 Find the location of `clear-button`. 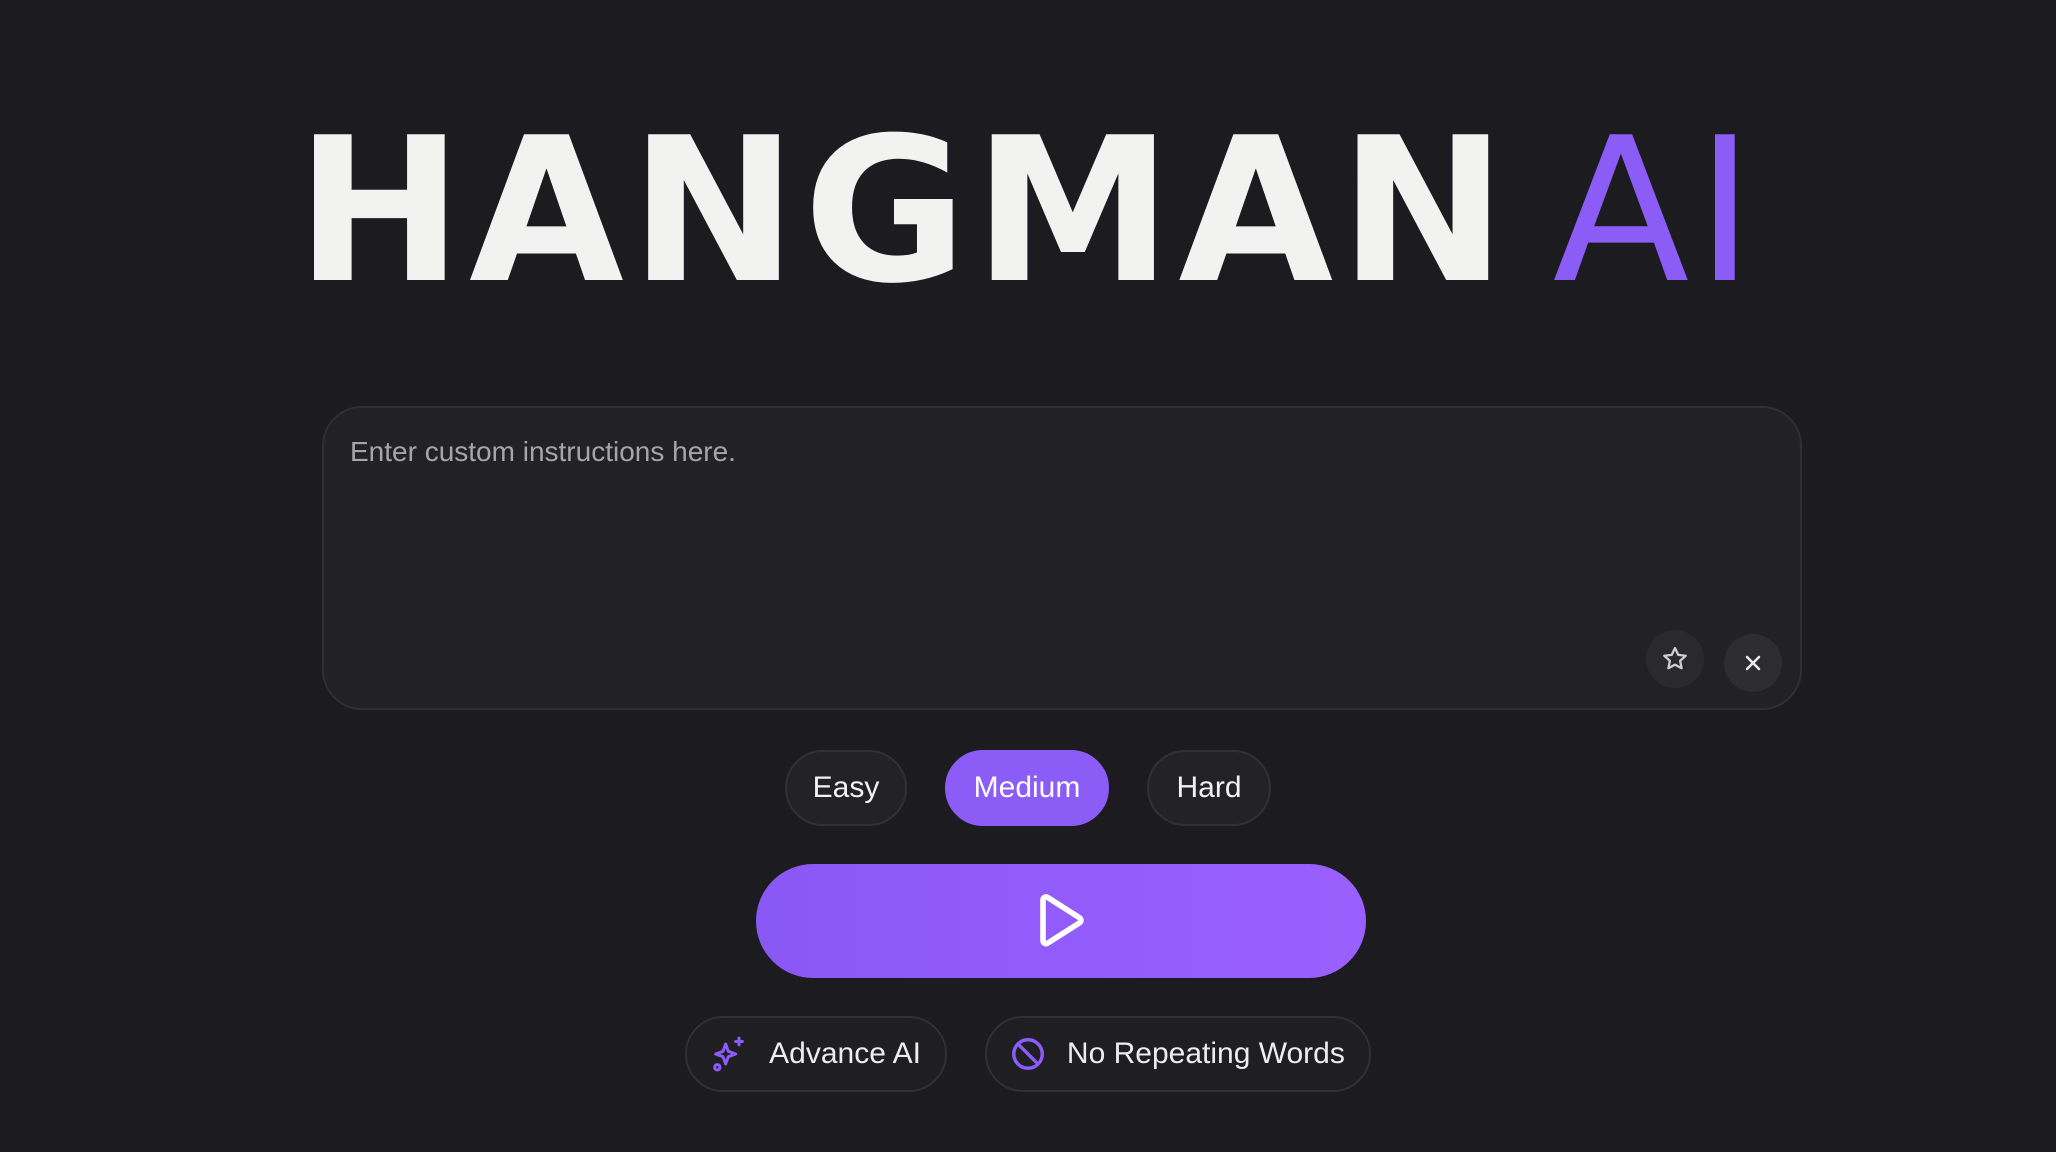

clear-button is located at coordinates (1753, 663).